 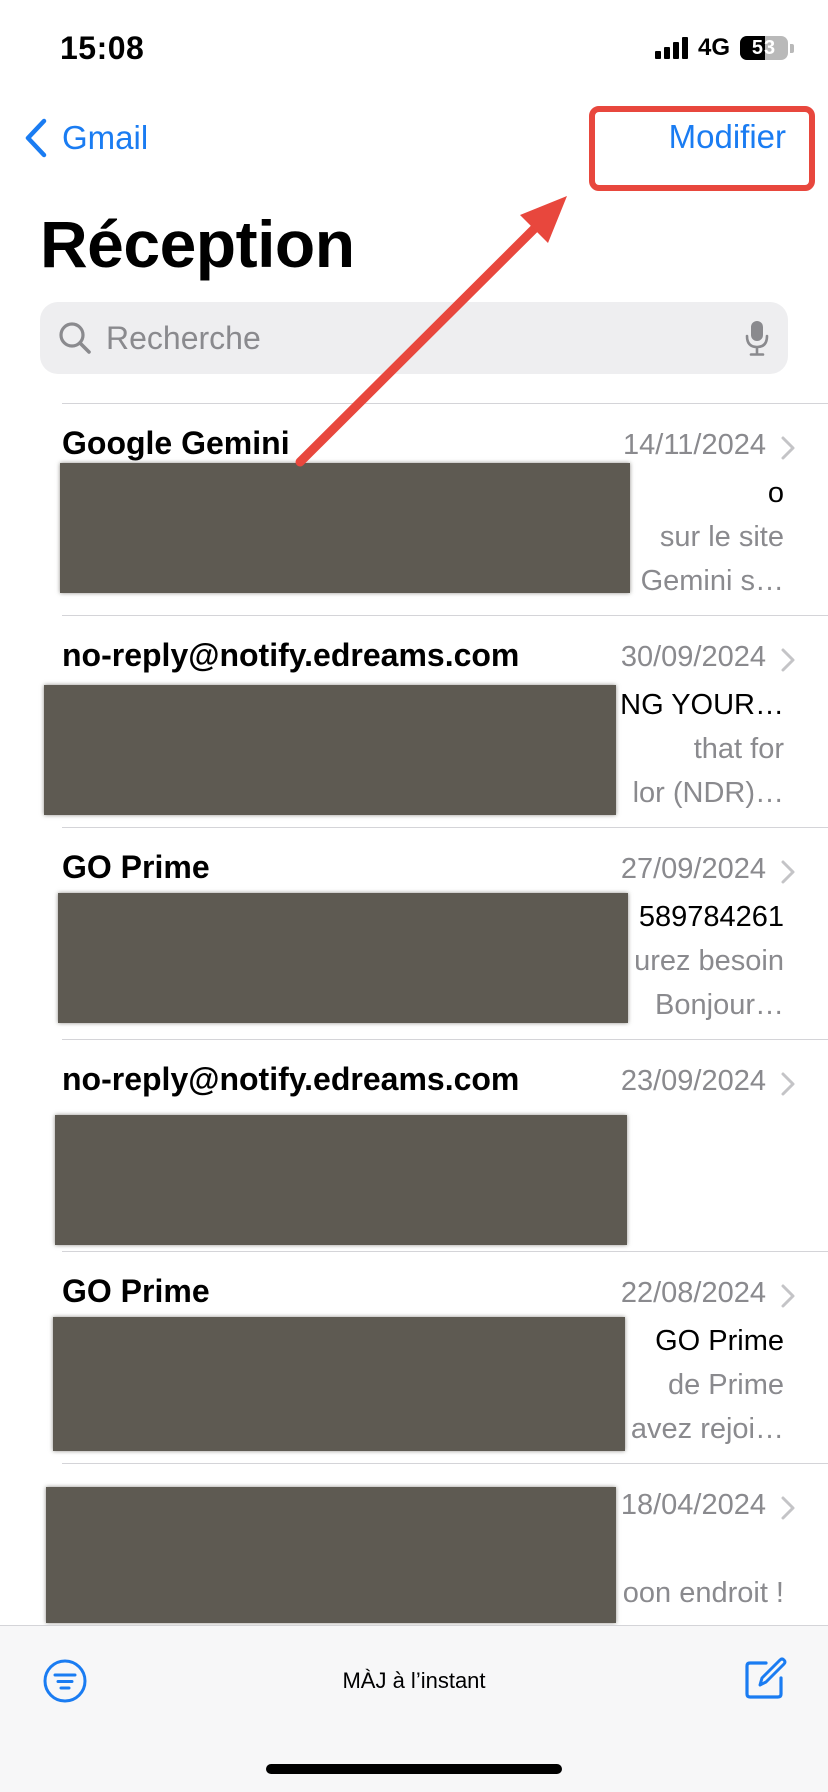 I want to click on compose-icon, so click(x=765, y=1679).